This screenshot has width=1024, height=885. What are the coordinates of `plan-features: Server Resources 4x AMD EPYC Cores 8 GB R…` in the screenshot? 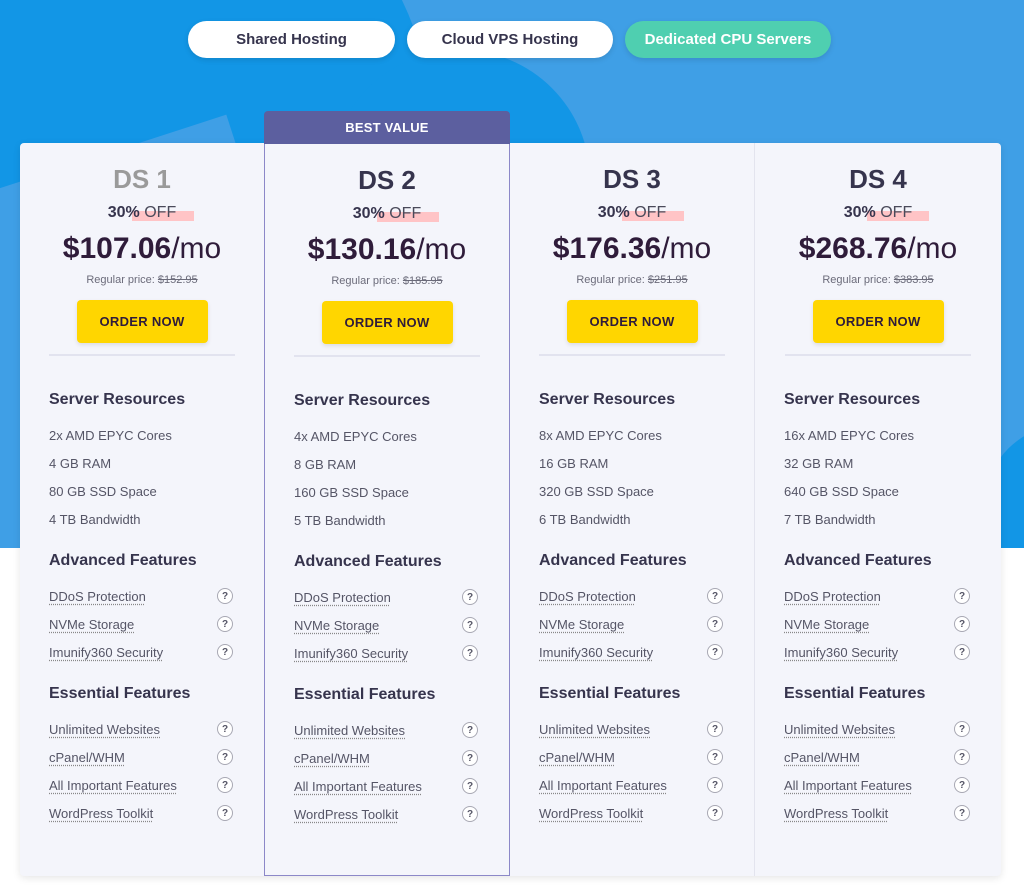 It's located at (387, 610).